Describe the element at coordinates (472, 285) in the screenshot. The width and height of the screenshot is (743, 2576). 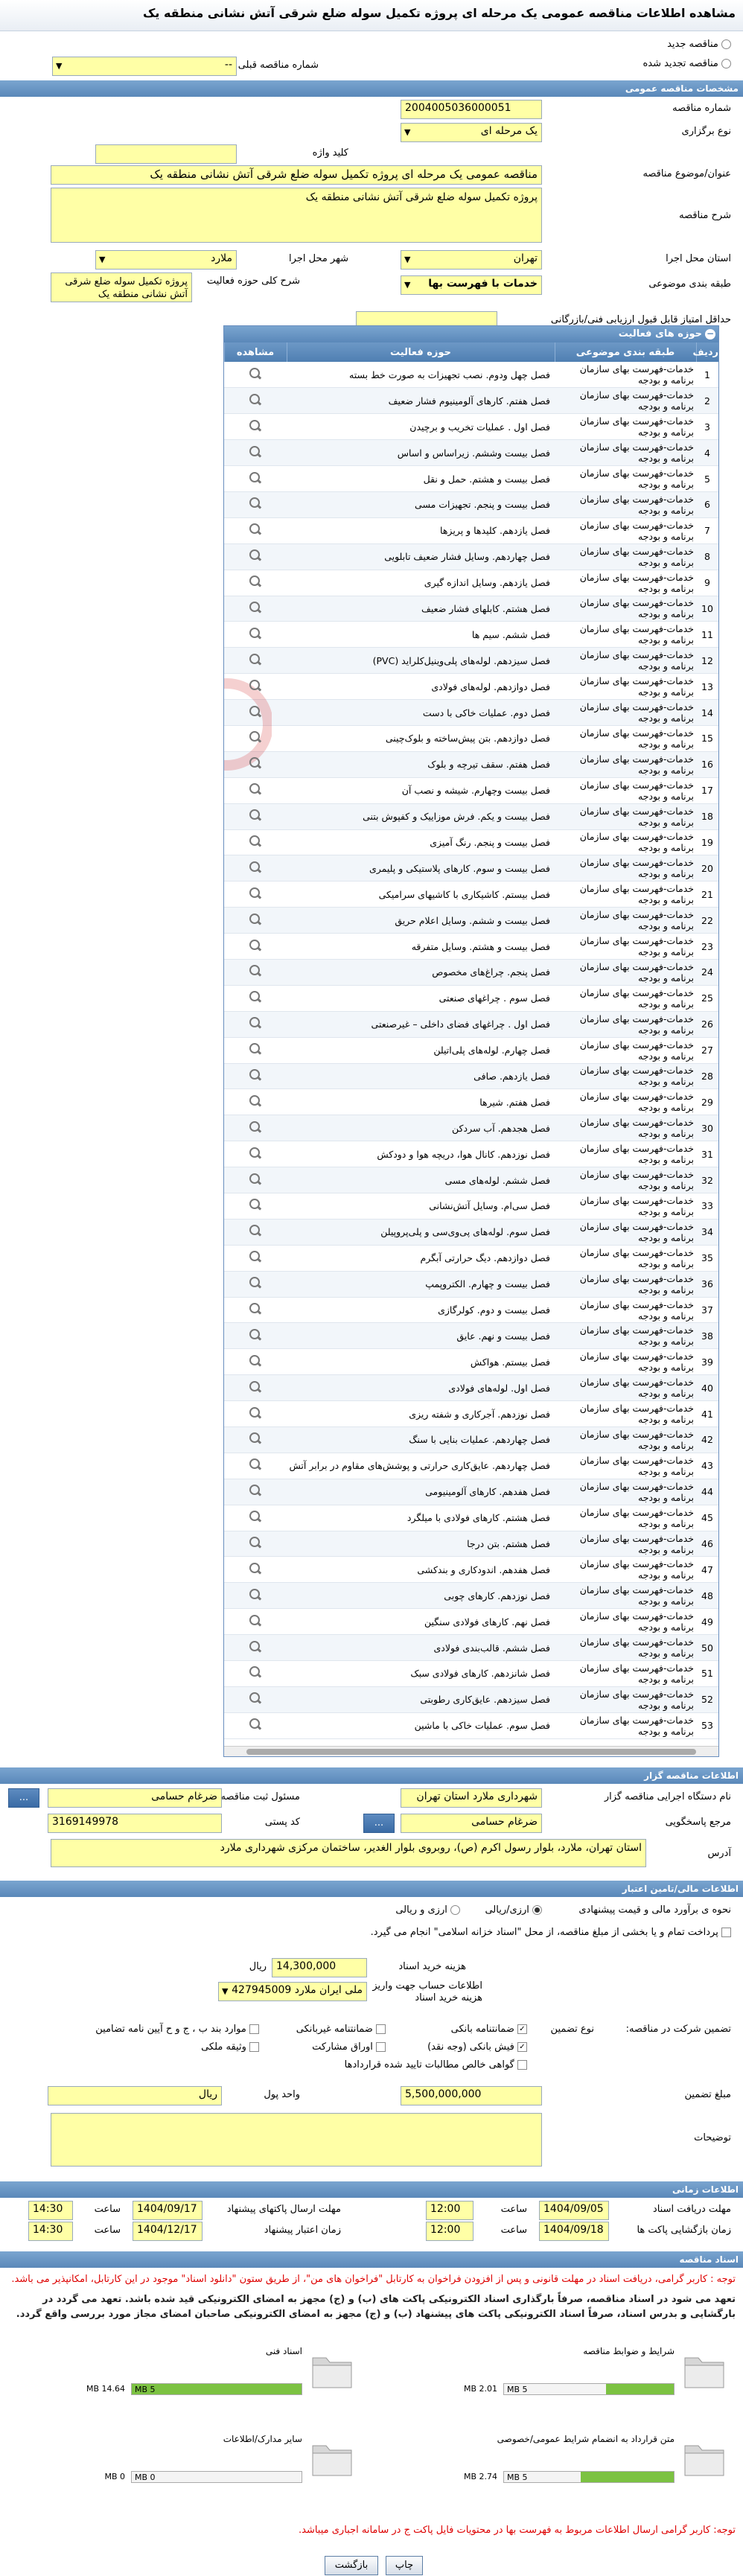
I see `category-select: خدمات با فهرست بها ▼` at that location.